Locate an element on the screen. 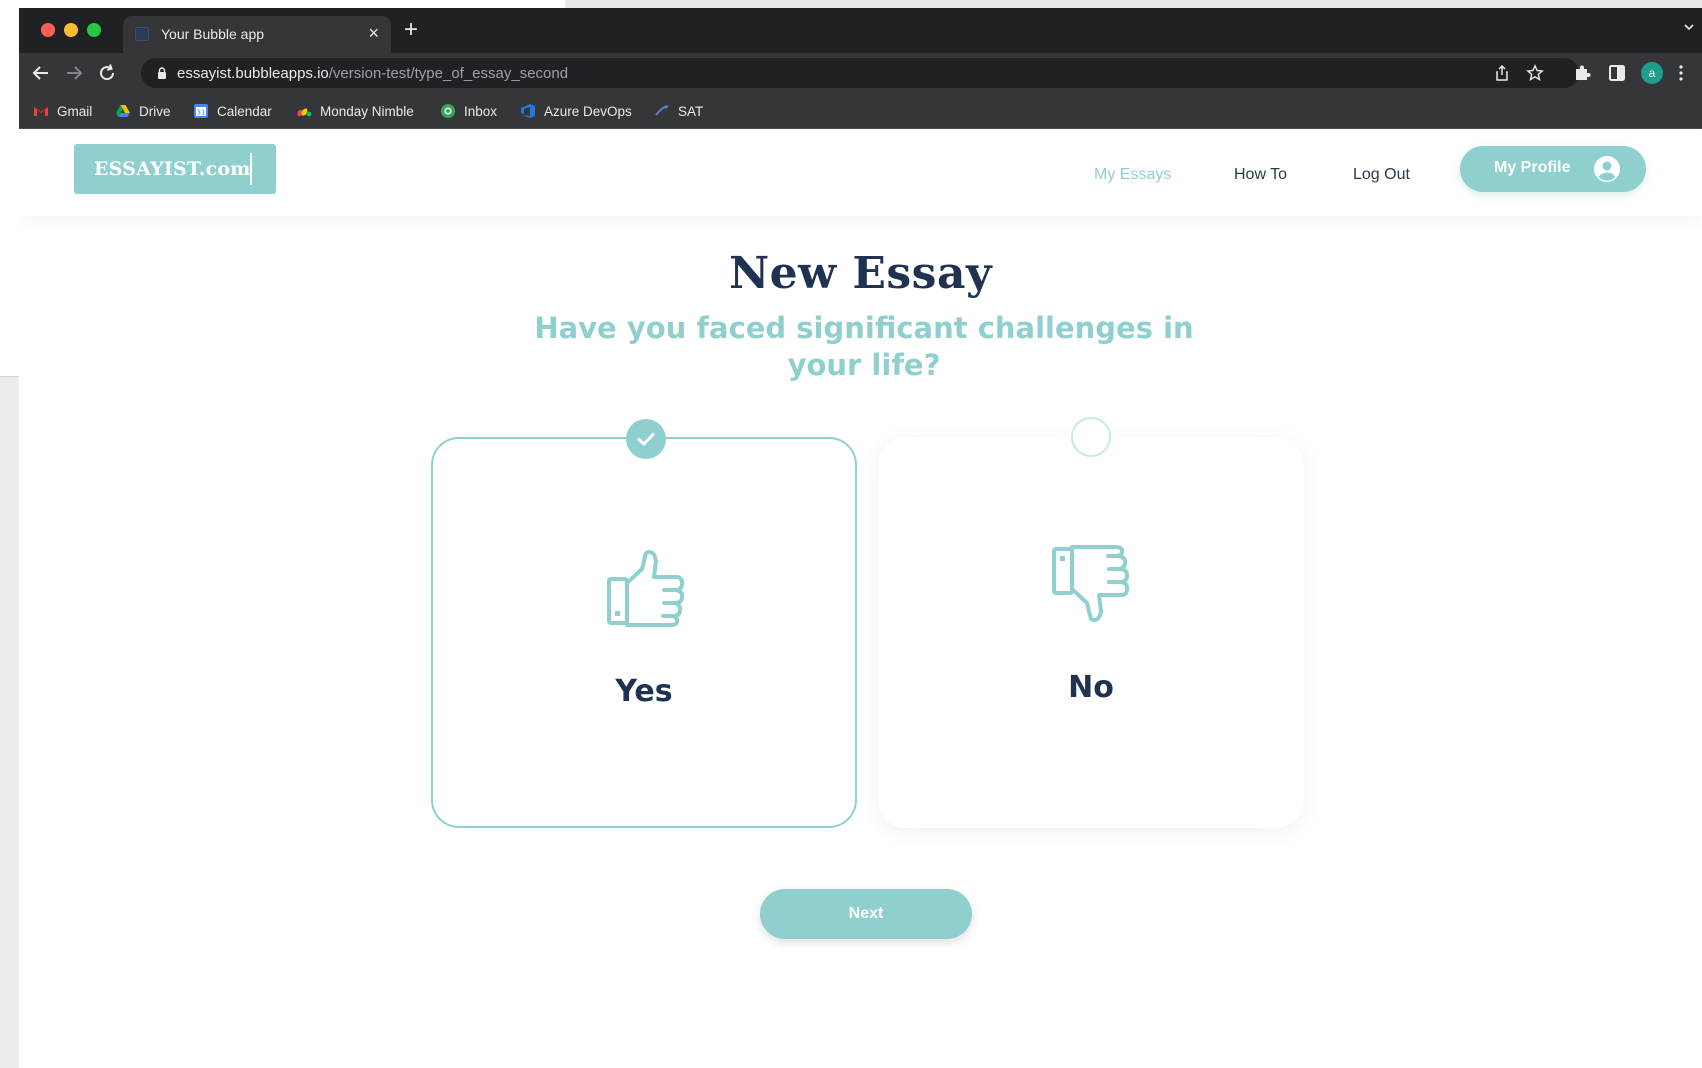 The width and height of the screenshot is (1702, 1068). tab-search-chevron-icon is located at coordinates (1689, 27).